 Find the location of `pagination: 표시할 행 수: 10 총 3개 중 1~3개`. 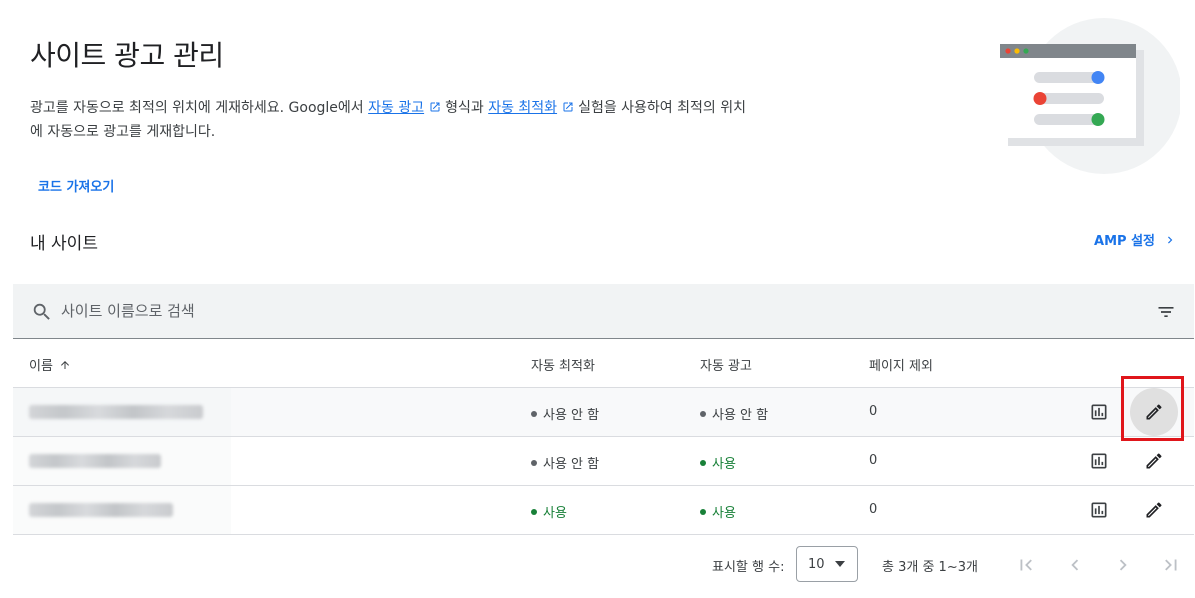

pagination: 표시할 행 수: 10 총 3개 중 1~3개 is located at coordinates (597, 565).